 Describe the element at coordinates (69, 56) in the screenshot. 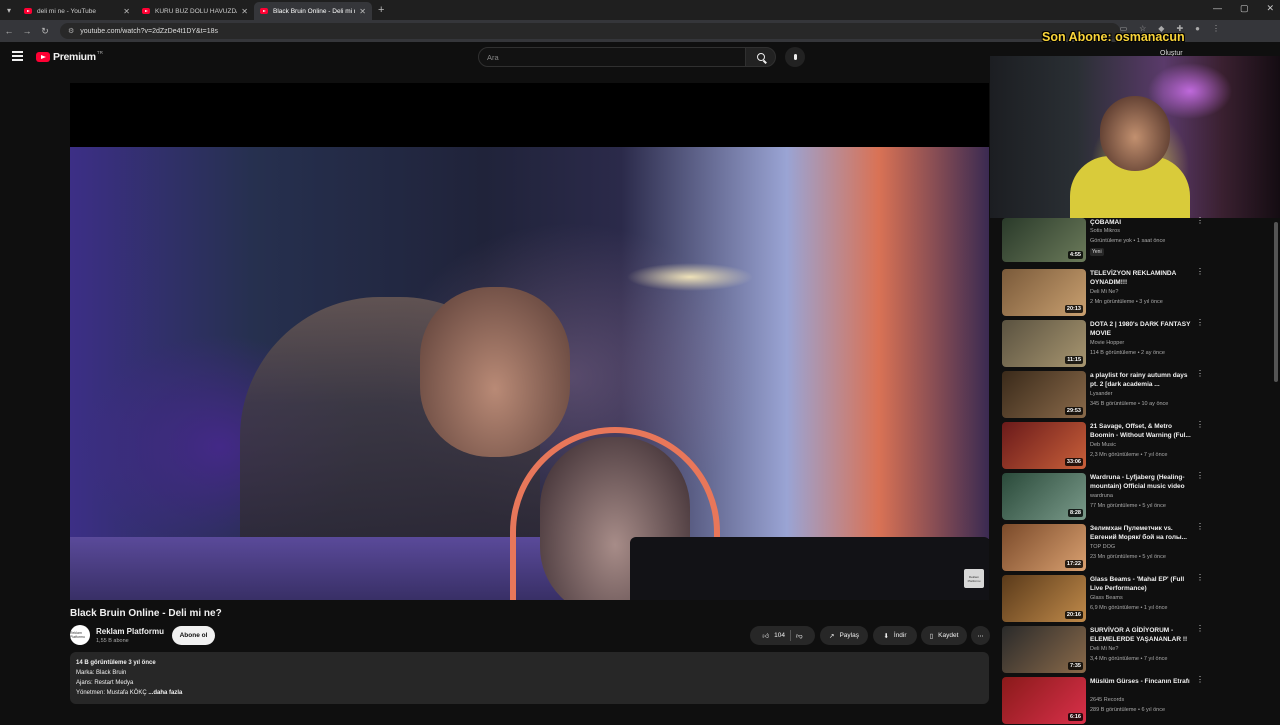

I see `youtube-premium-logo: Premium TR` at that location.